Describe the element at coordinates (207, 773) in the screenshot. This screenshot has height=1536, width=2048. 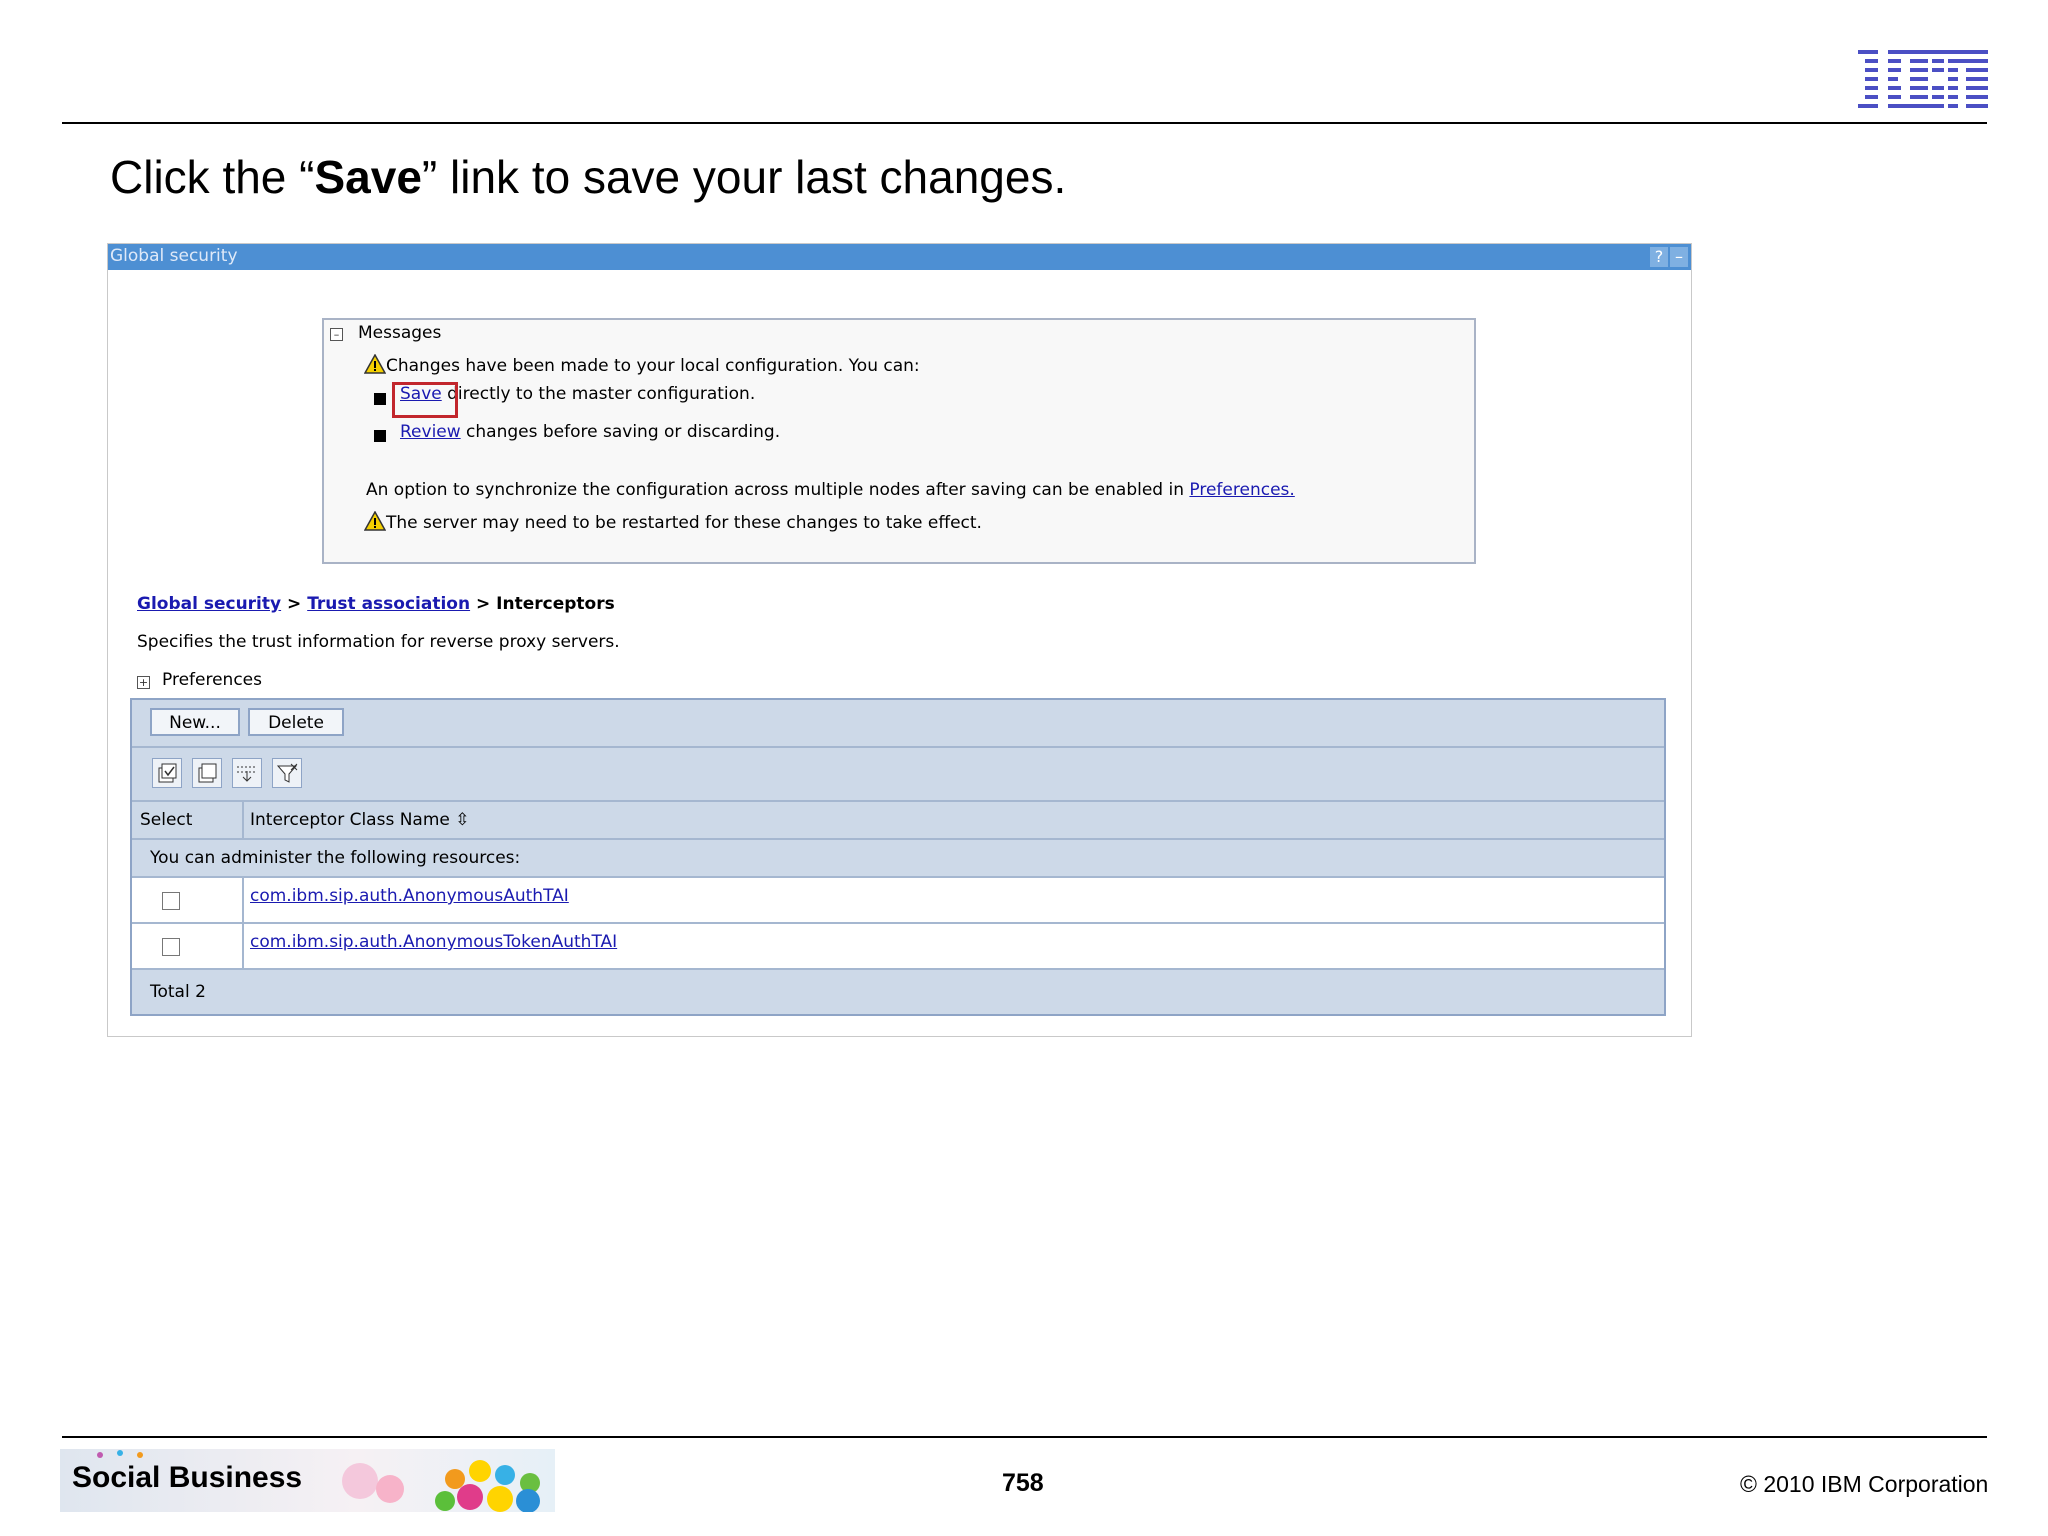
I see `deselect-all-icon` at that location.